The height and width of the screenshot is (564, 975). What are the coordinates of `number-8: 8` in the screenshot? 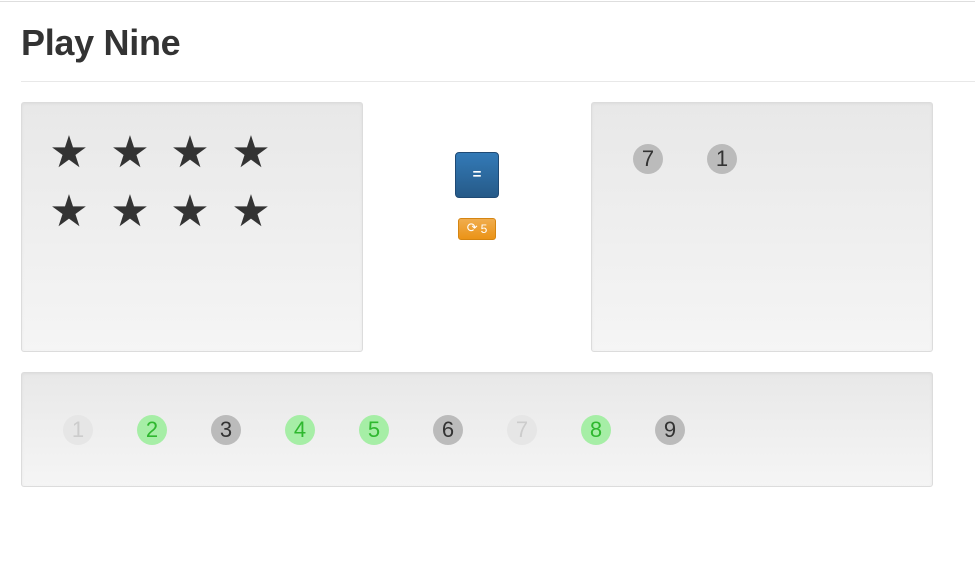 It's located at (596, 430).